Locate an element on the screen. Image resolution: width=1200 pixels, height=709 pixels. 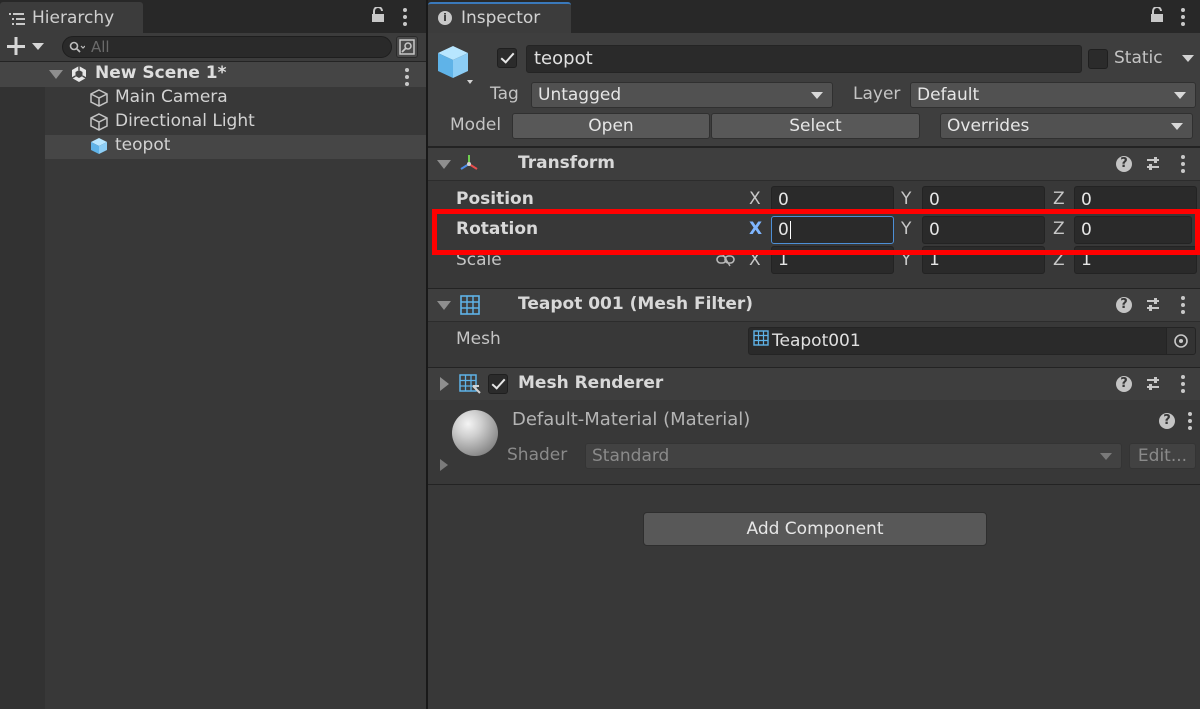
static-dropdown-chevron-icon is located at coordinates (1188, 58).